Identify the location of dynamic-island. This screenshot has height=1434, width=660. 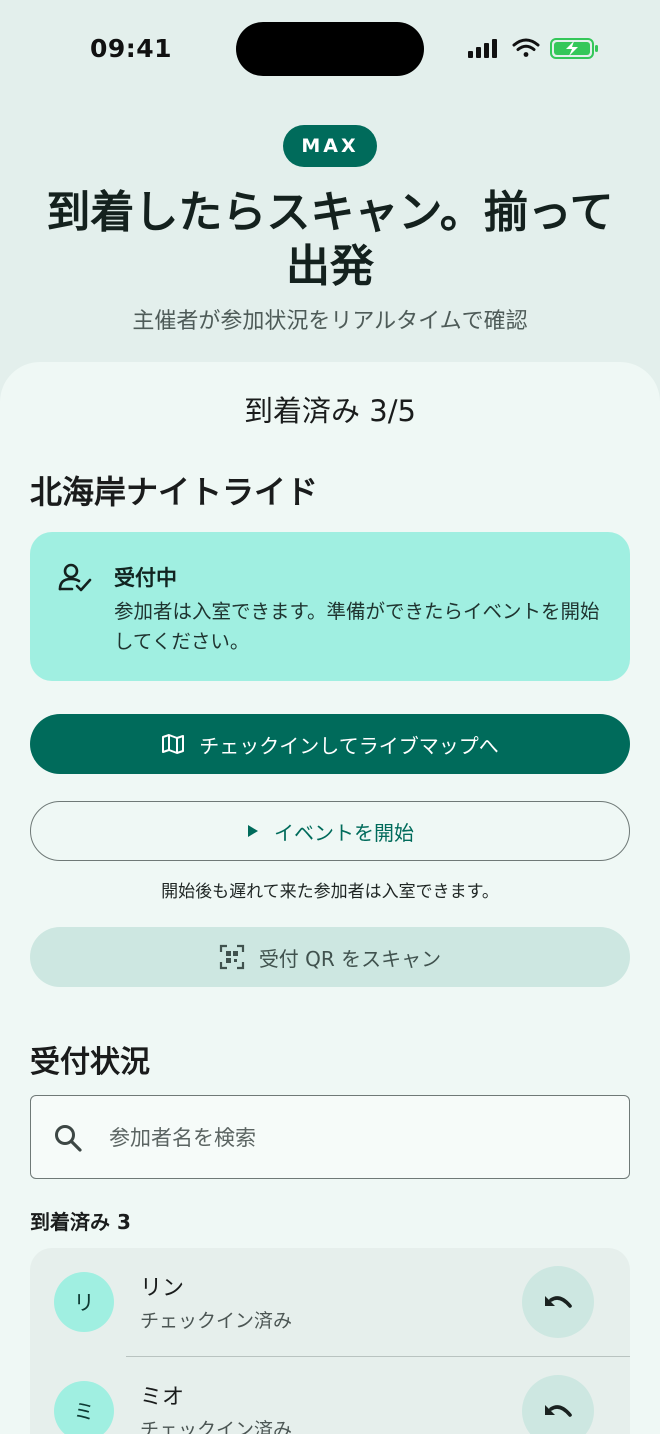
(330, 49).